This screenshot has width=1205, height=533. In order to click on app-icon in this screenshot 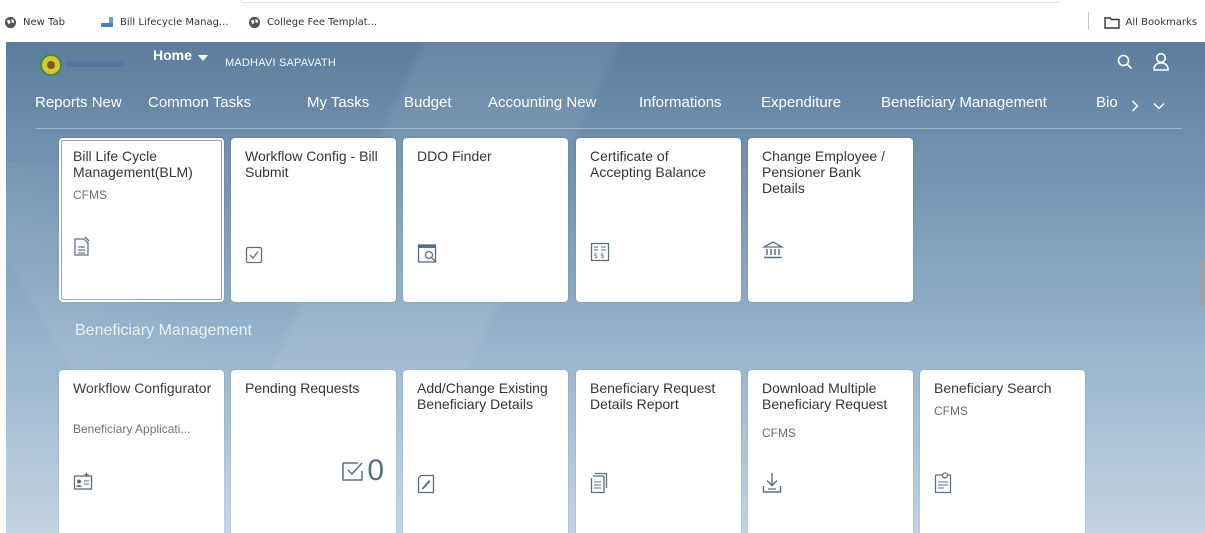, I will do `click(107, 22)`.